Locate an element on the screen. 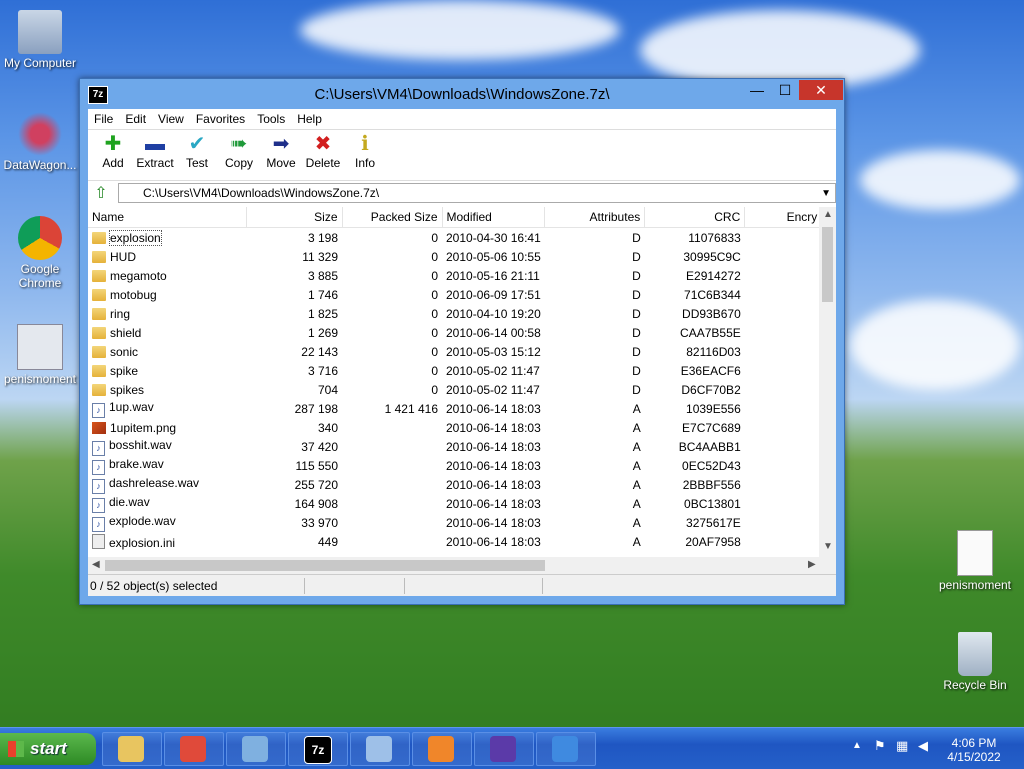 The width and height of the screenshot is (1024, 769). column-header-name: Name is located at coordinates (167, 217).